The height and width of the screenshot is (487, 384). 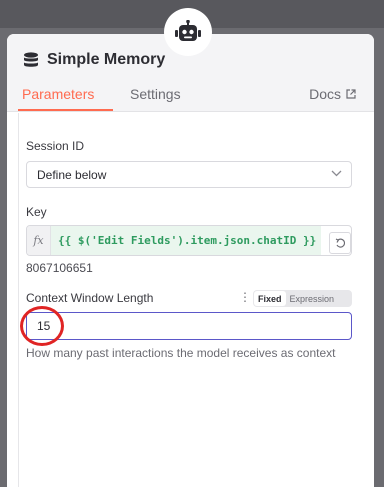 I want to click on node-badge, so click(x=188, y=32).